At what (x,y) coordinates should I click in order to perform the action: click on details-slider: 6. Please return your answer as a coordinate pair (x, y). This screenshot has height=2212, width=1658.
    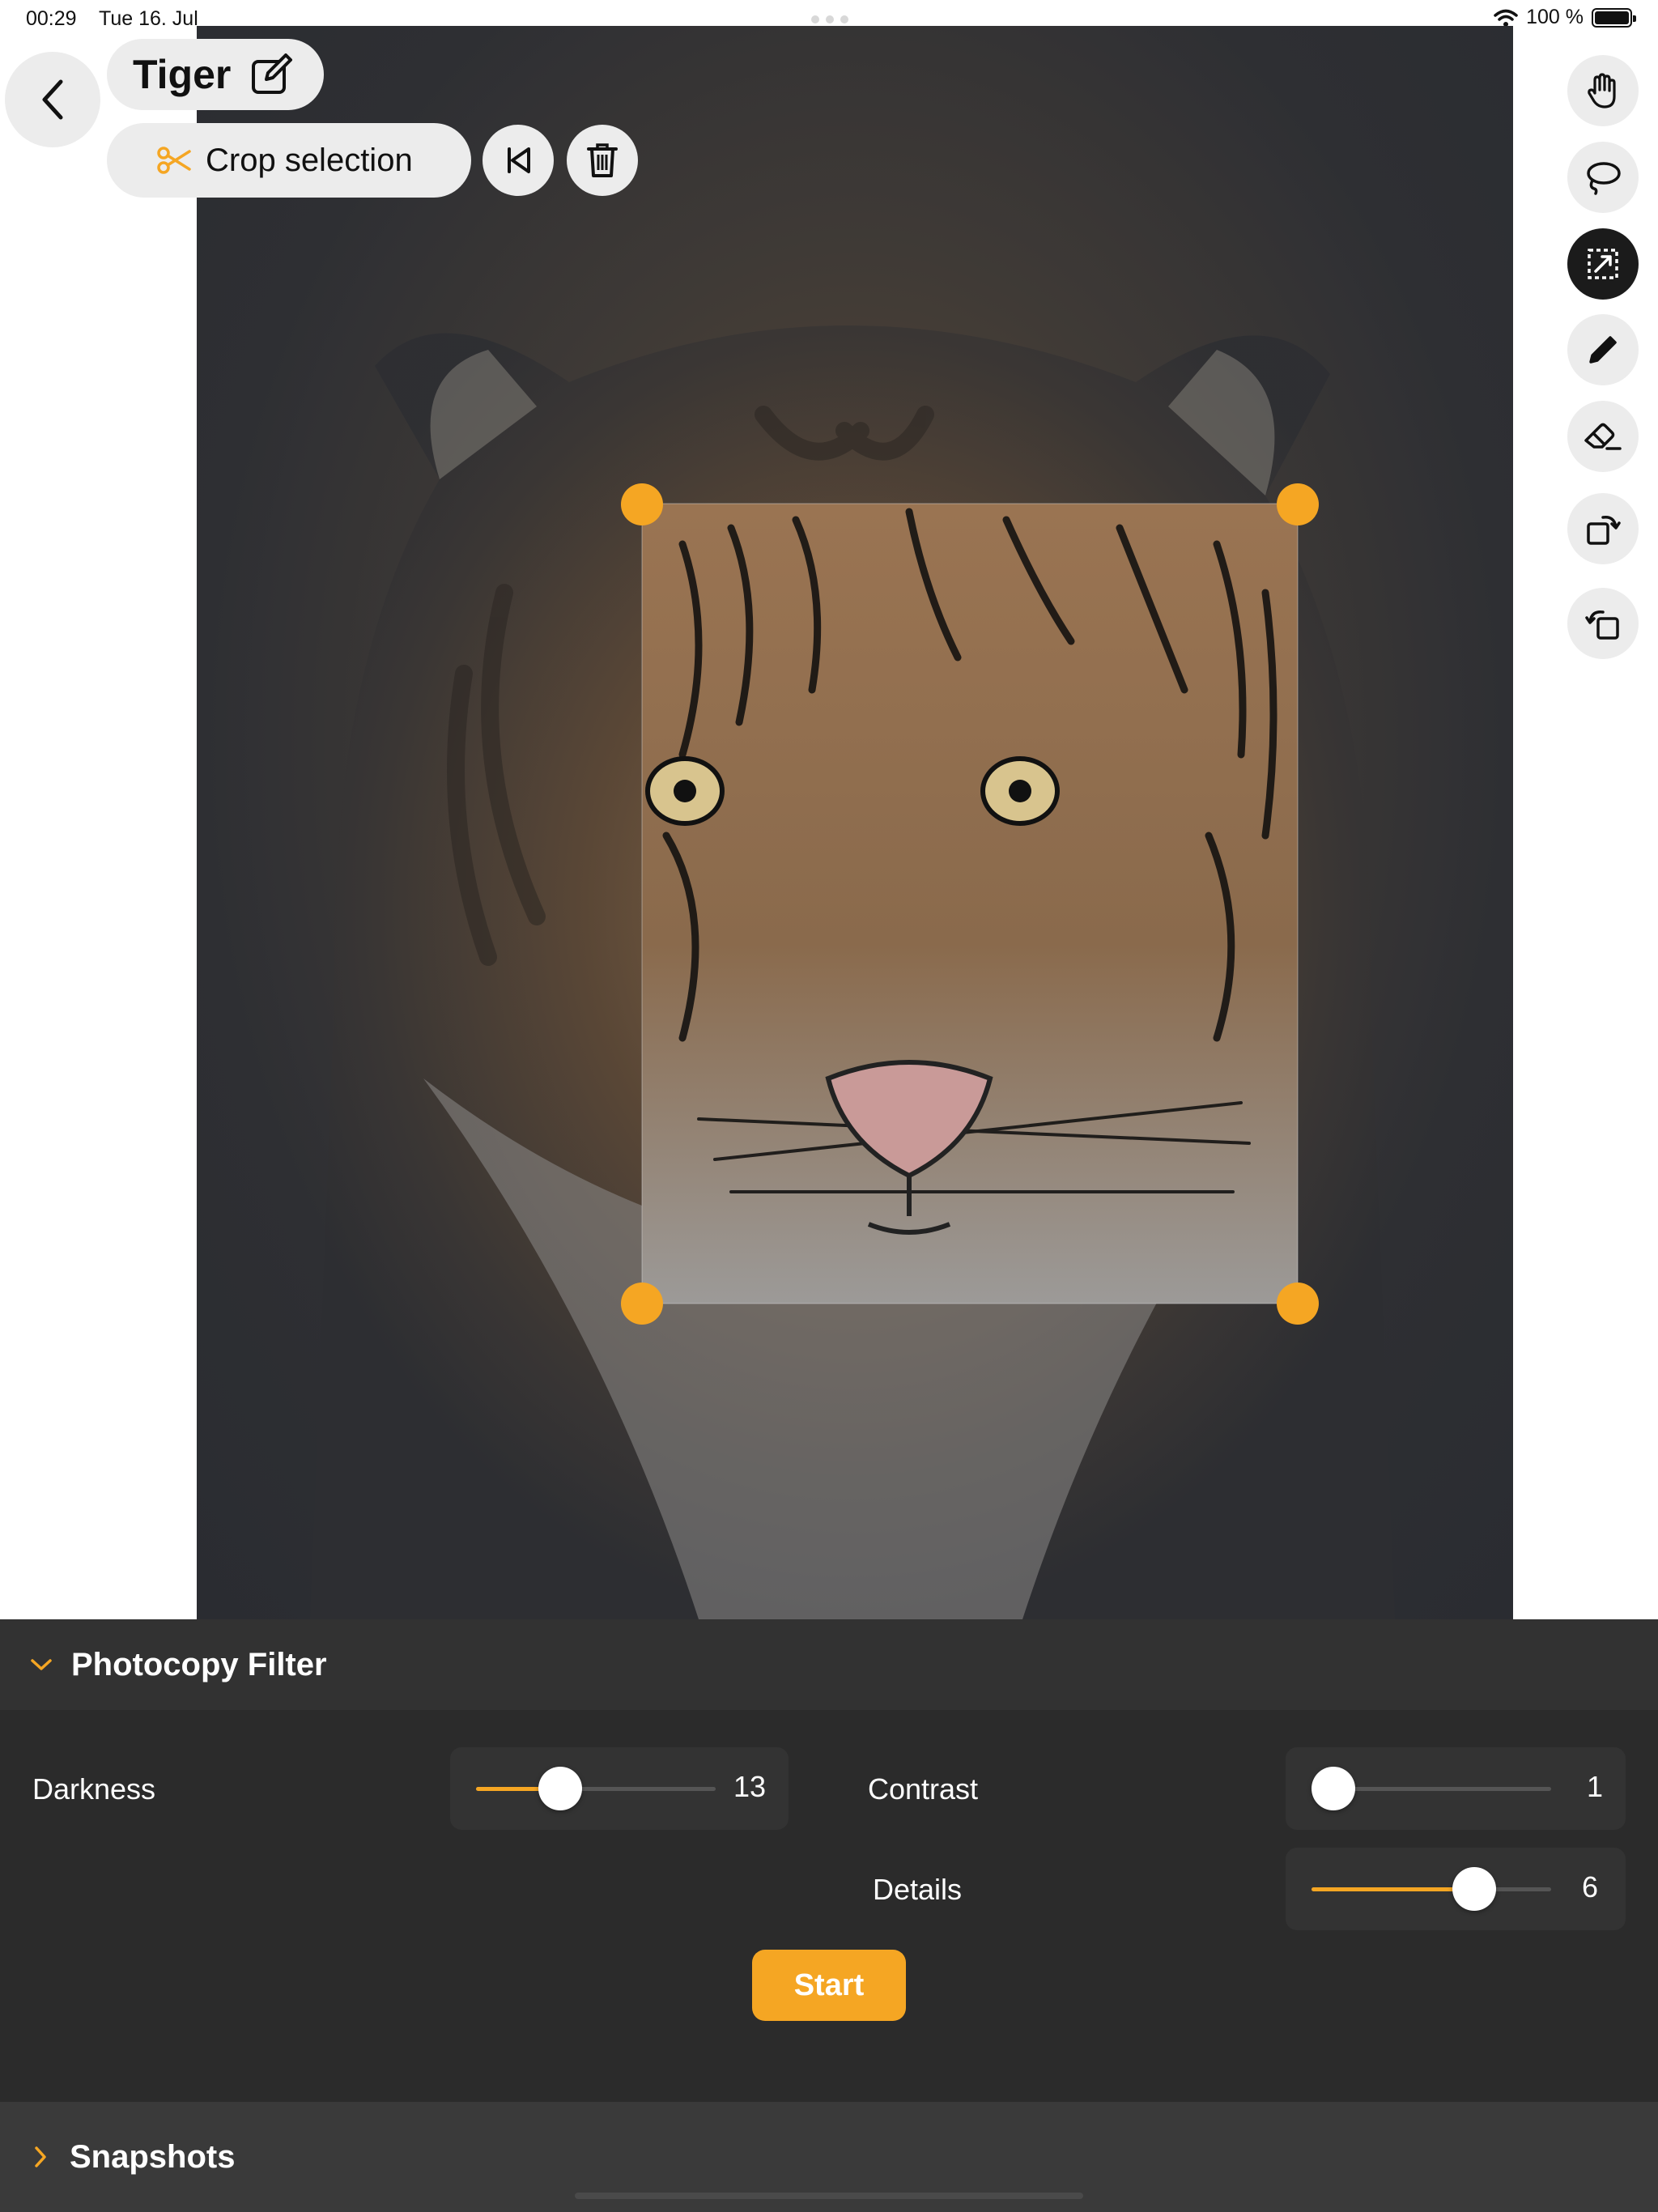
    Looking at the image, I should click on (1456, 1889).